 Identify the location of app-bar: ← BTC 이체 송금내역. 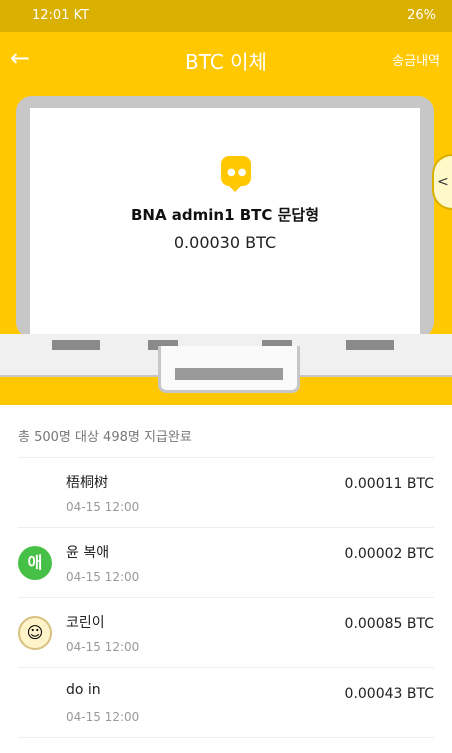
(226, 60).